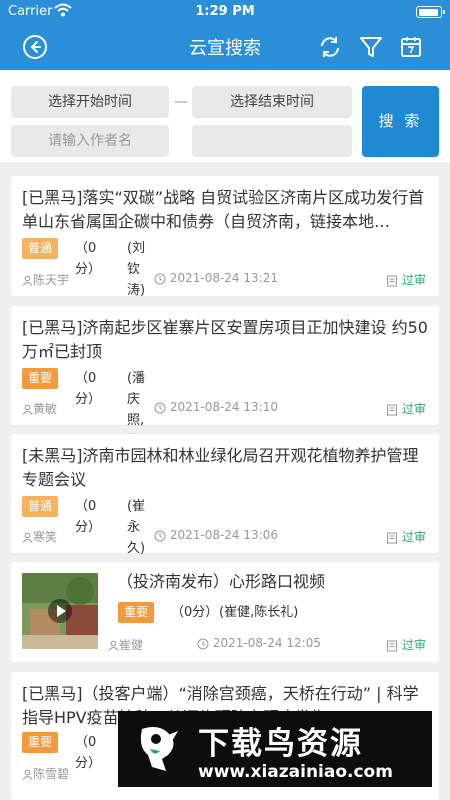  What do you see at coordinates (295, 772) in the screenshot?
I see `watermark-url: www.xiazainiao.com` at bounding box center [295, 772].